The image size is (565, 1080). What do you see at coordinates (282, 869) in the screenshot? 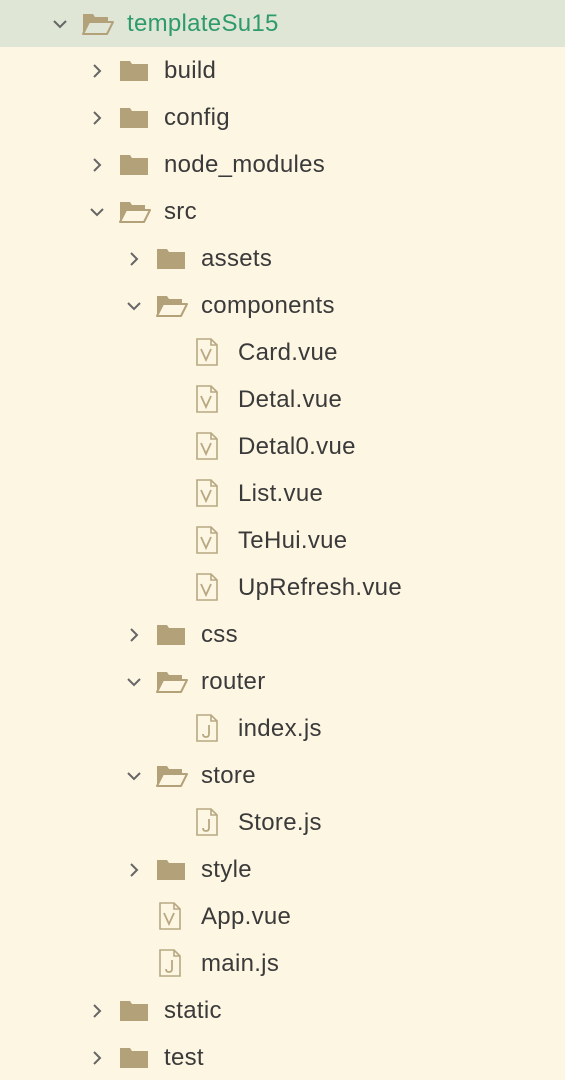
I see `tree-item-style: style` at bounding box center [282, 869].